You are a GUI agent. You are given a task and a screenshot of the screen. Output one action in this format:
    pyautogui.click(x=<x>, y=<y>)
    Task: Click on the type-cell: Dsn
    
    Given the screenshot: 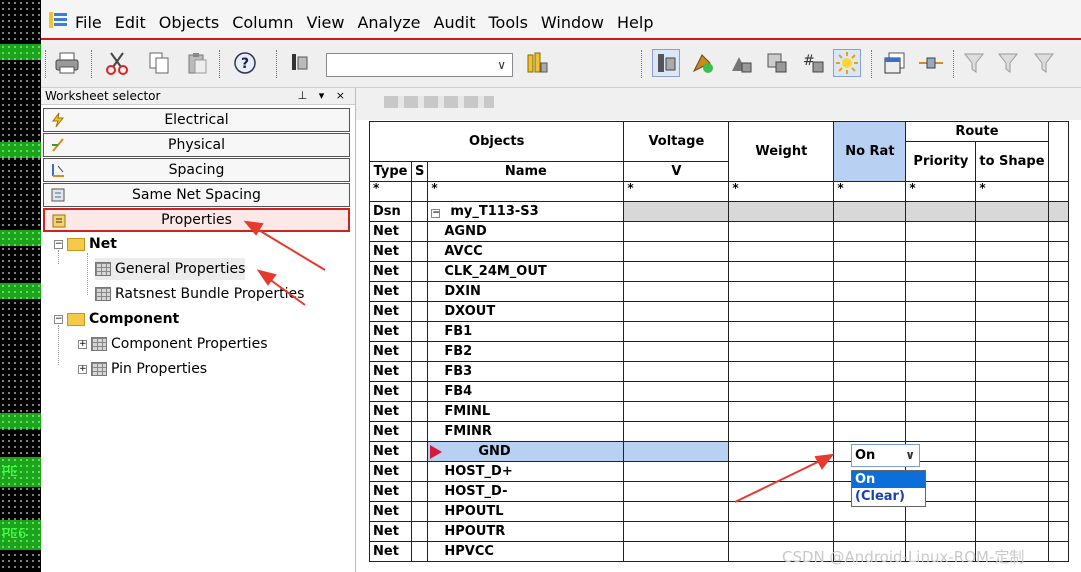 What is the action you would take?
    pyautogui.click(x=390, y=211)
    